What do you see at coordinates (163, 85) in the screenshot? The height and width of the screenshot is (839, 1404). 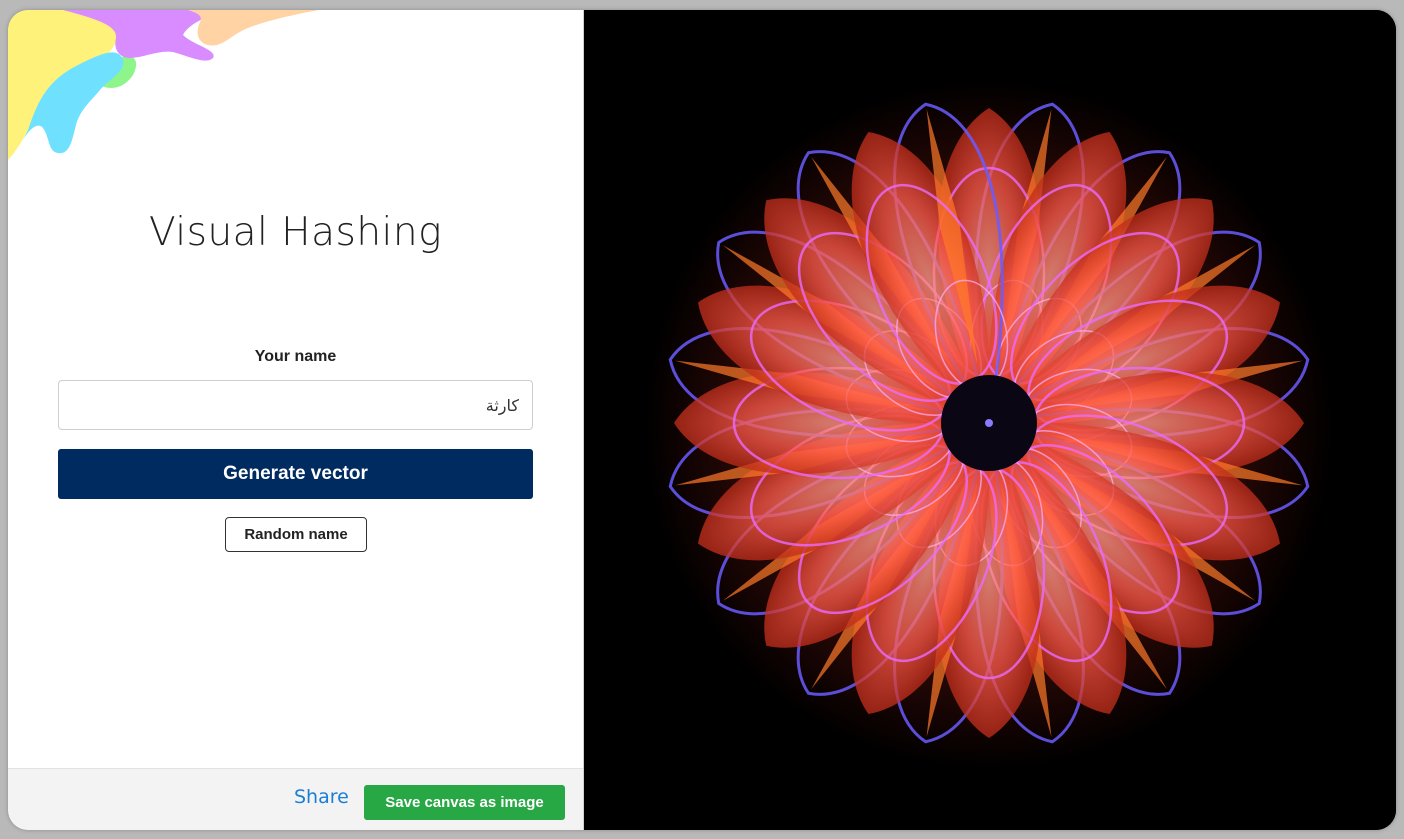 I see `decorative-blob` at bounding box center [163, 85].